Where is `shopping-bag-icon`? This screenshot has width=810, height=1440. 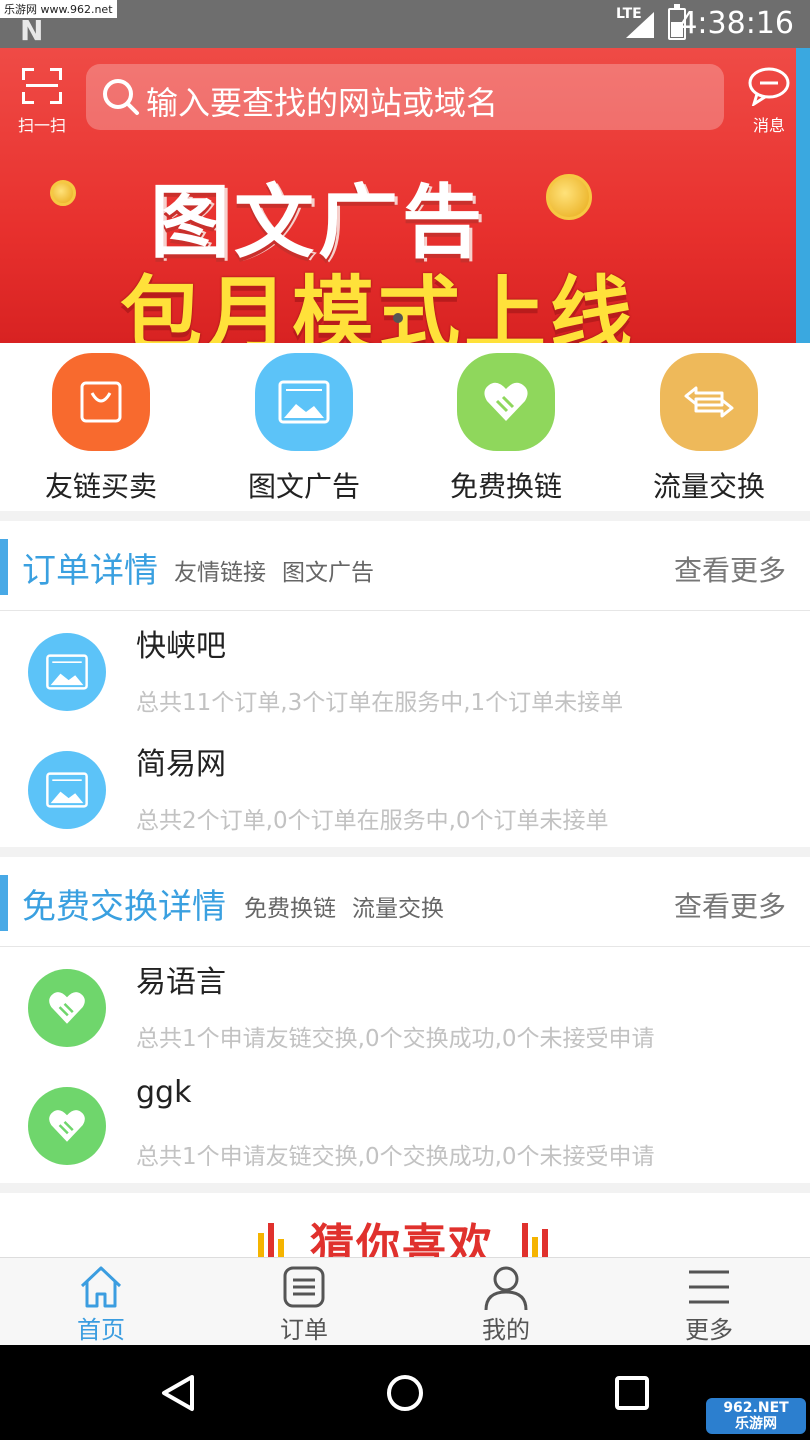
shopping-bag-icon is located at coordinates (101, 402).